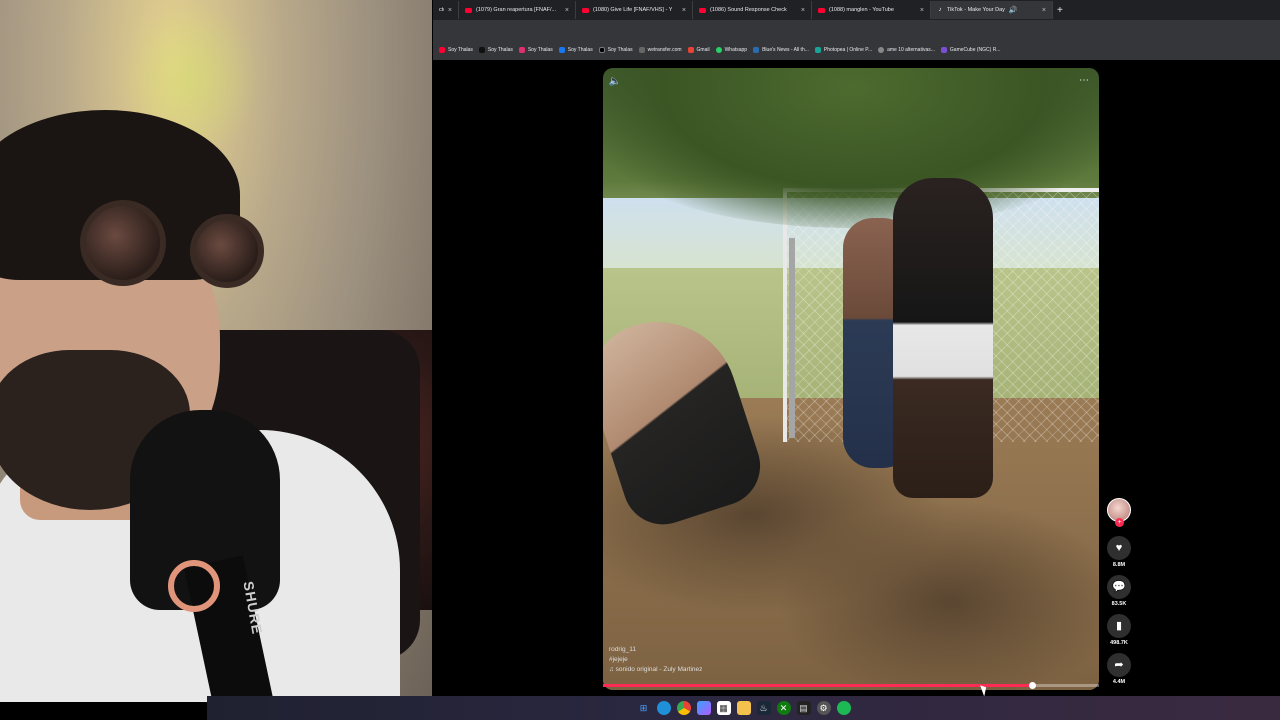 The width and height of the screenshot is (1280, 720). I want to click on video-username: rodrig_11, so click(655, 650).